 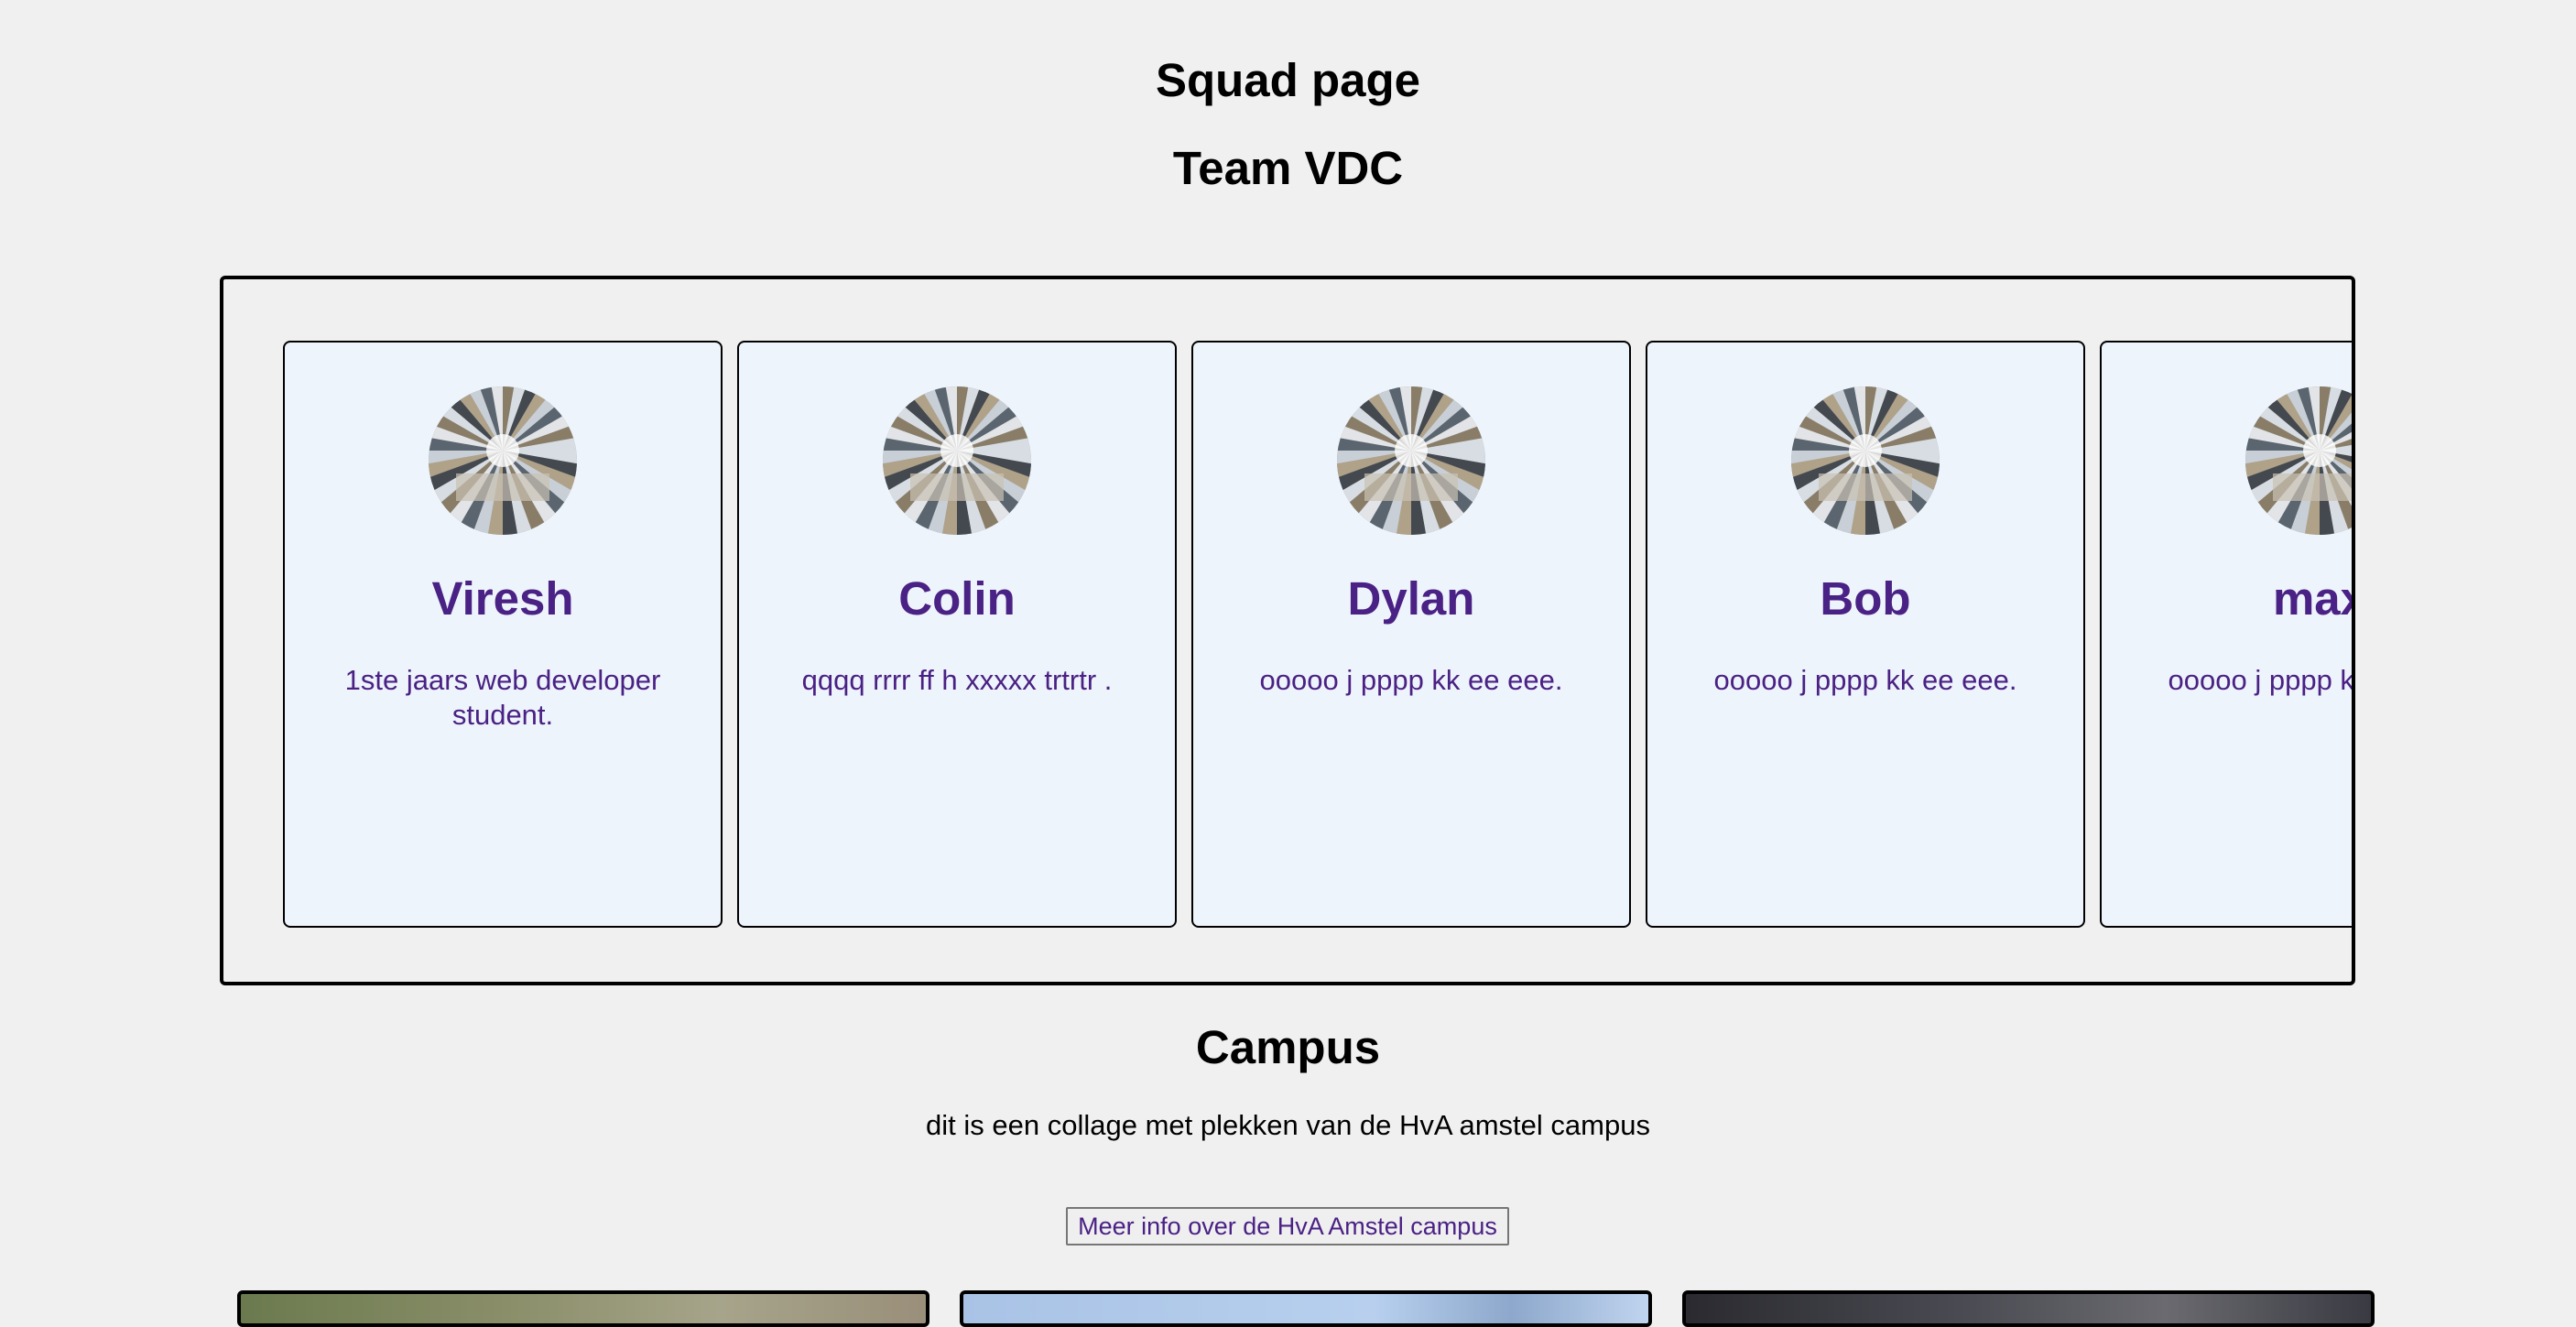 I want to click on member-card-max: max ooooo j pppp kk ee eee., so click(x=2227, y=635).